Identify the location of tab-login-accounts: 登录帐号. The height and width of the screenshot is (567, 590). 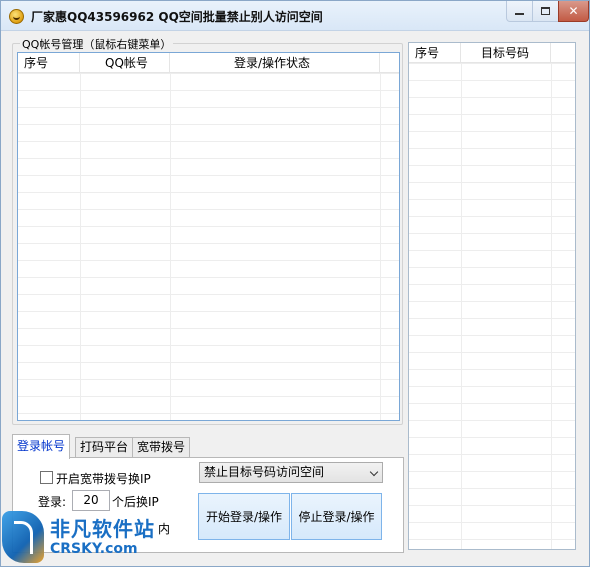
(41, 446).